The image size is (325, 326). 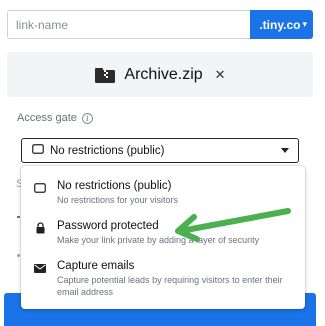 I want to click on domain-select-button: .tiny.co ▾, so click(x=281, y=24).